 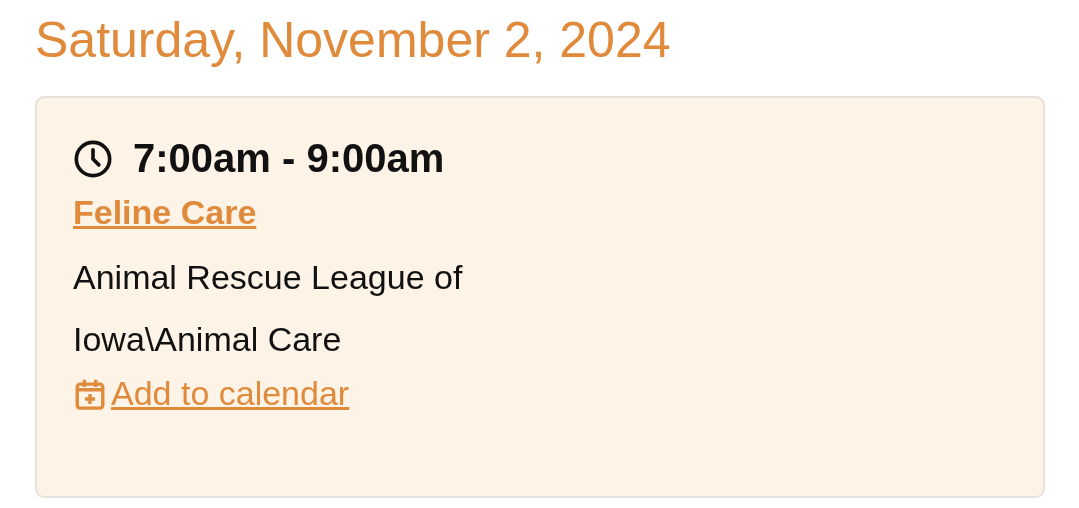 What do you see at coordinates (289, 158) in the screenshot?
I see `event-time: 7:00am - 9:00am` at bounding box center [289, 158].